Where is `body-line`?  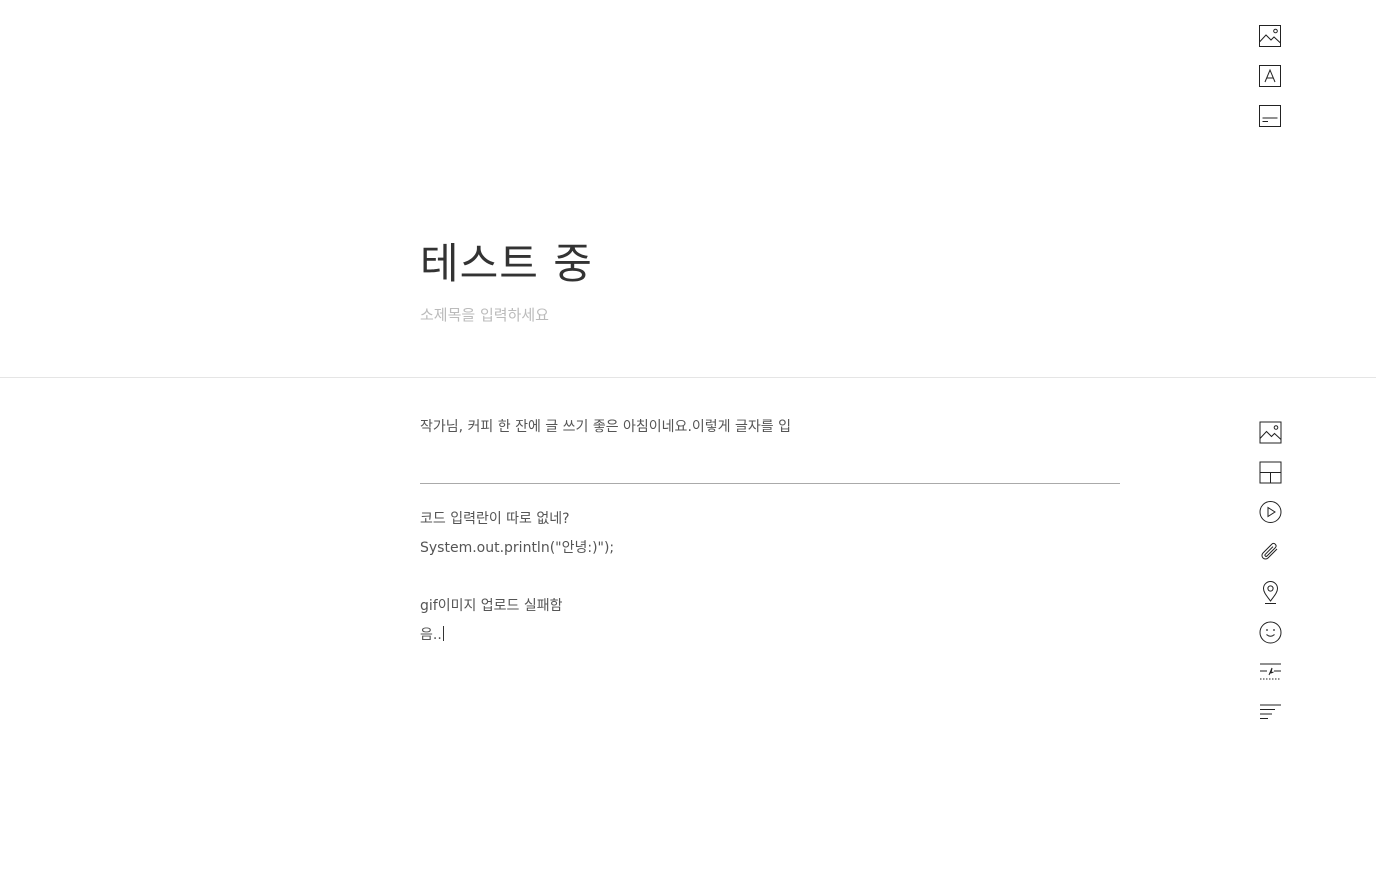 body-line is located at coordinates (770, 580).